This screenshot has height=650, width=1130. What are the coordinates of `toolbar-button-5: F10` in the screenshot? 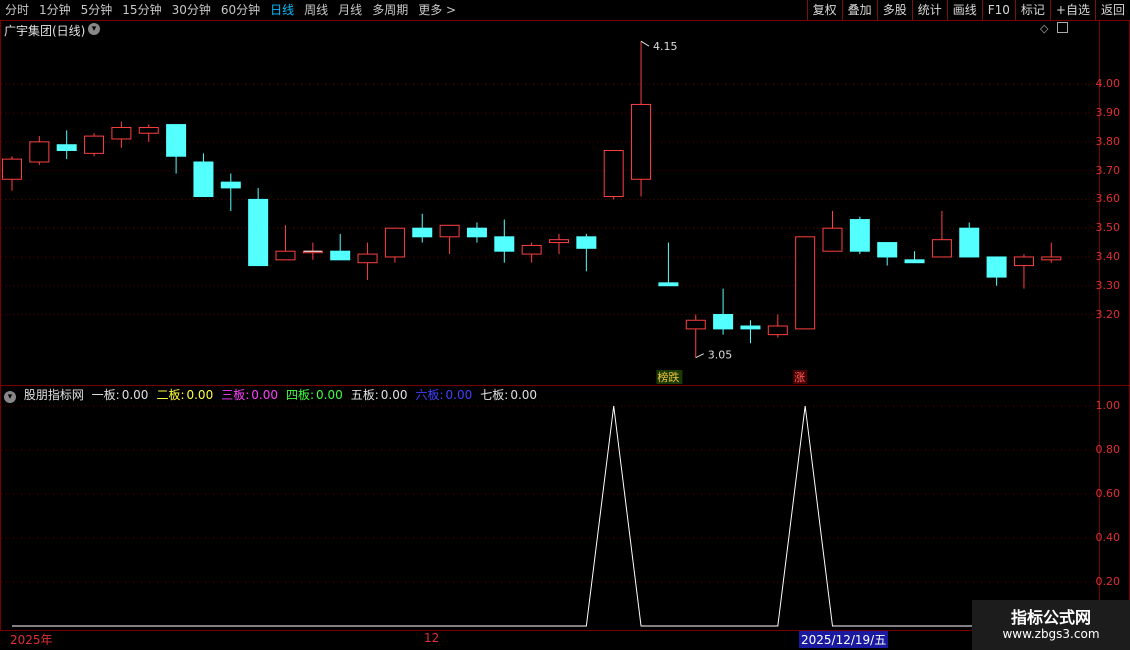 It's located at (998, 10).